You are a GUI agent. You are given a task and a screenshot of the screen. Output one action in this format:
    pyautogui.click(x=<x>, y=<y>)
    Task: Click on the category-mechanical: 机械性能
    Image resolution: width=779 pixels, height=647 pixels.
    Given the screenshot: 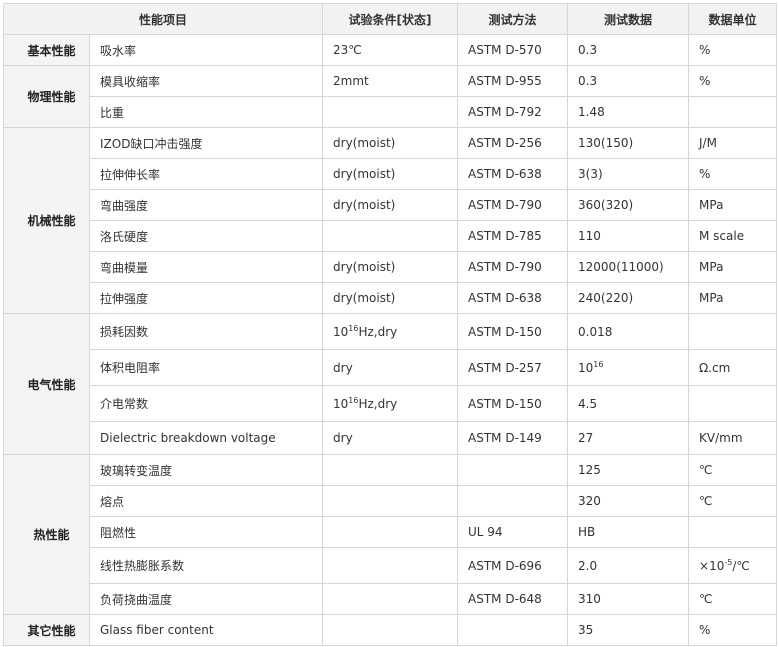 What is the action you would take?
    pyautogui.click(x=46, y=220)
    